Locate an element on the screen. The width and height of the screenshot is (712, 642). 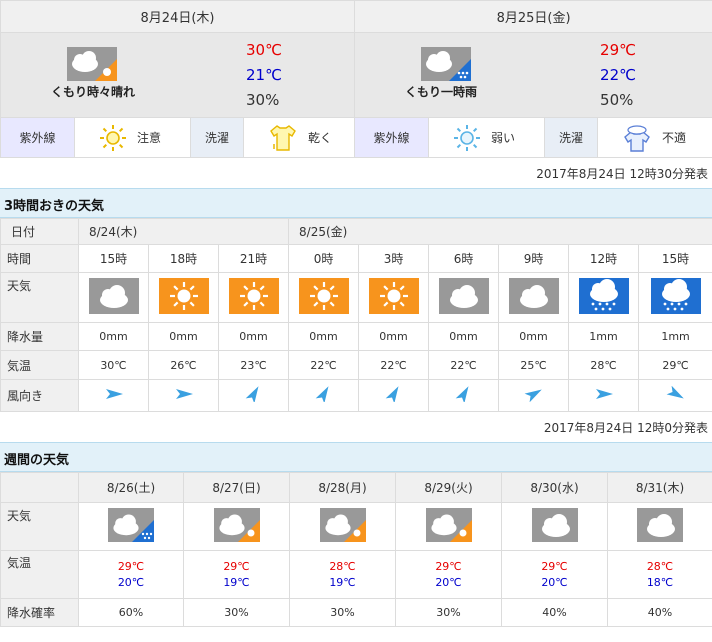
hourly-rain: 1mm is located at coordinates (675, 336).